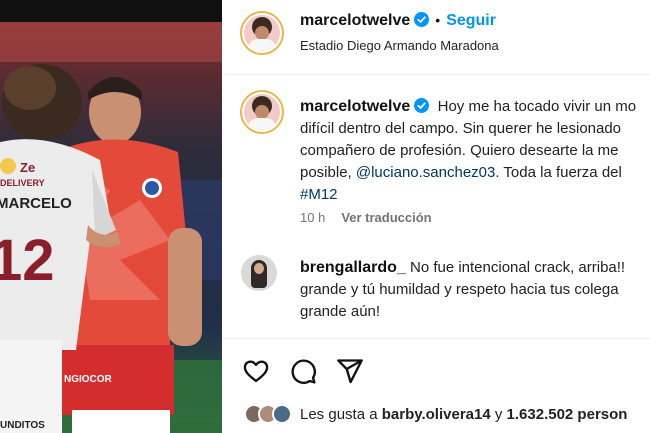  What do you see at coordinates (262, 33) in the screenshot?
I see `author-avatar` at bounding box center [262, 33].